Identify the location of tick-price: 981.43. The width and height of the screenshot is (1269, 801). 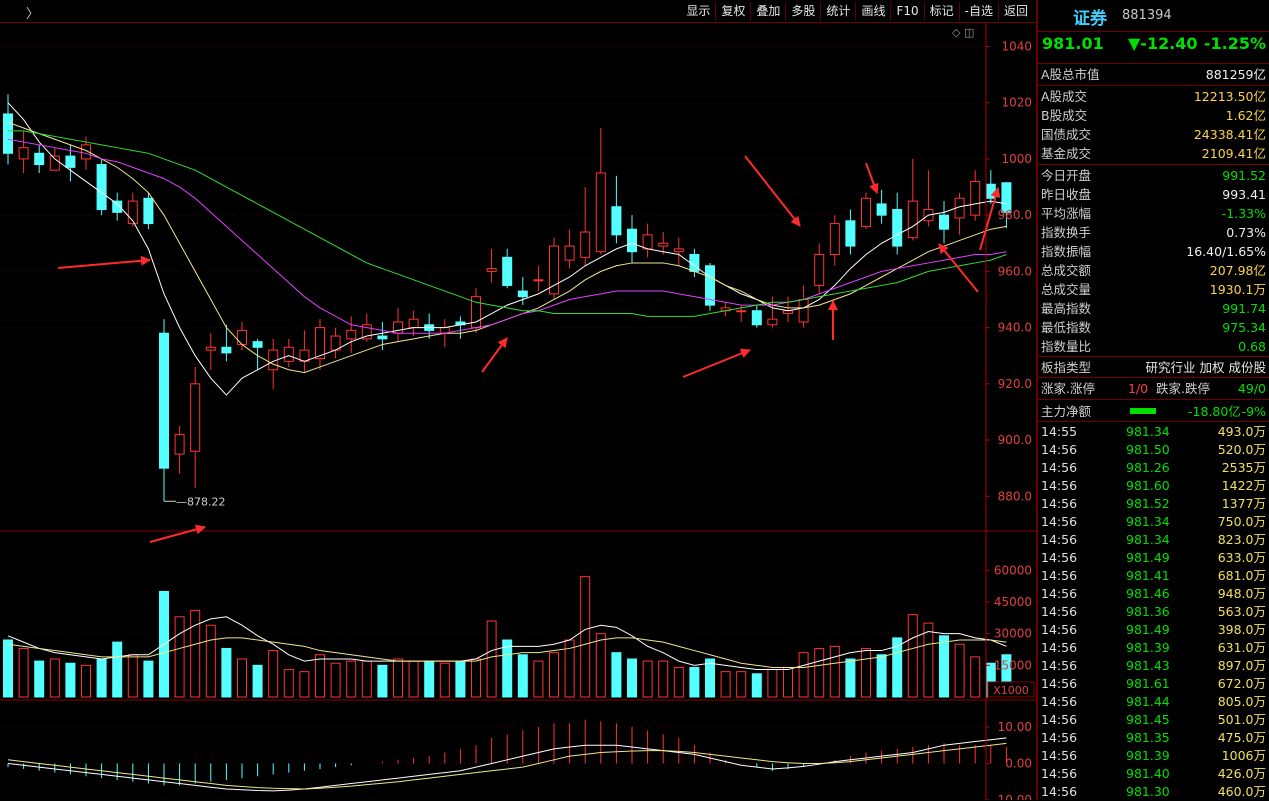
(1148, 665).